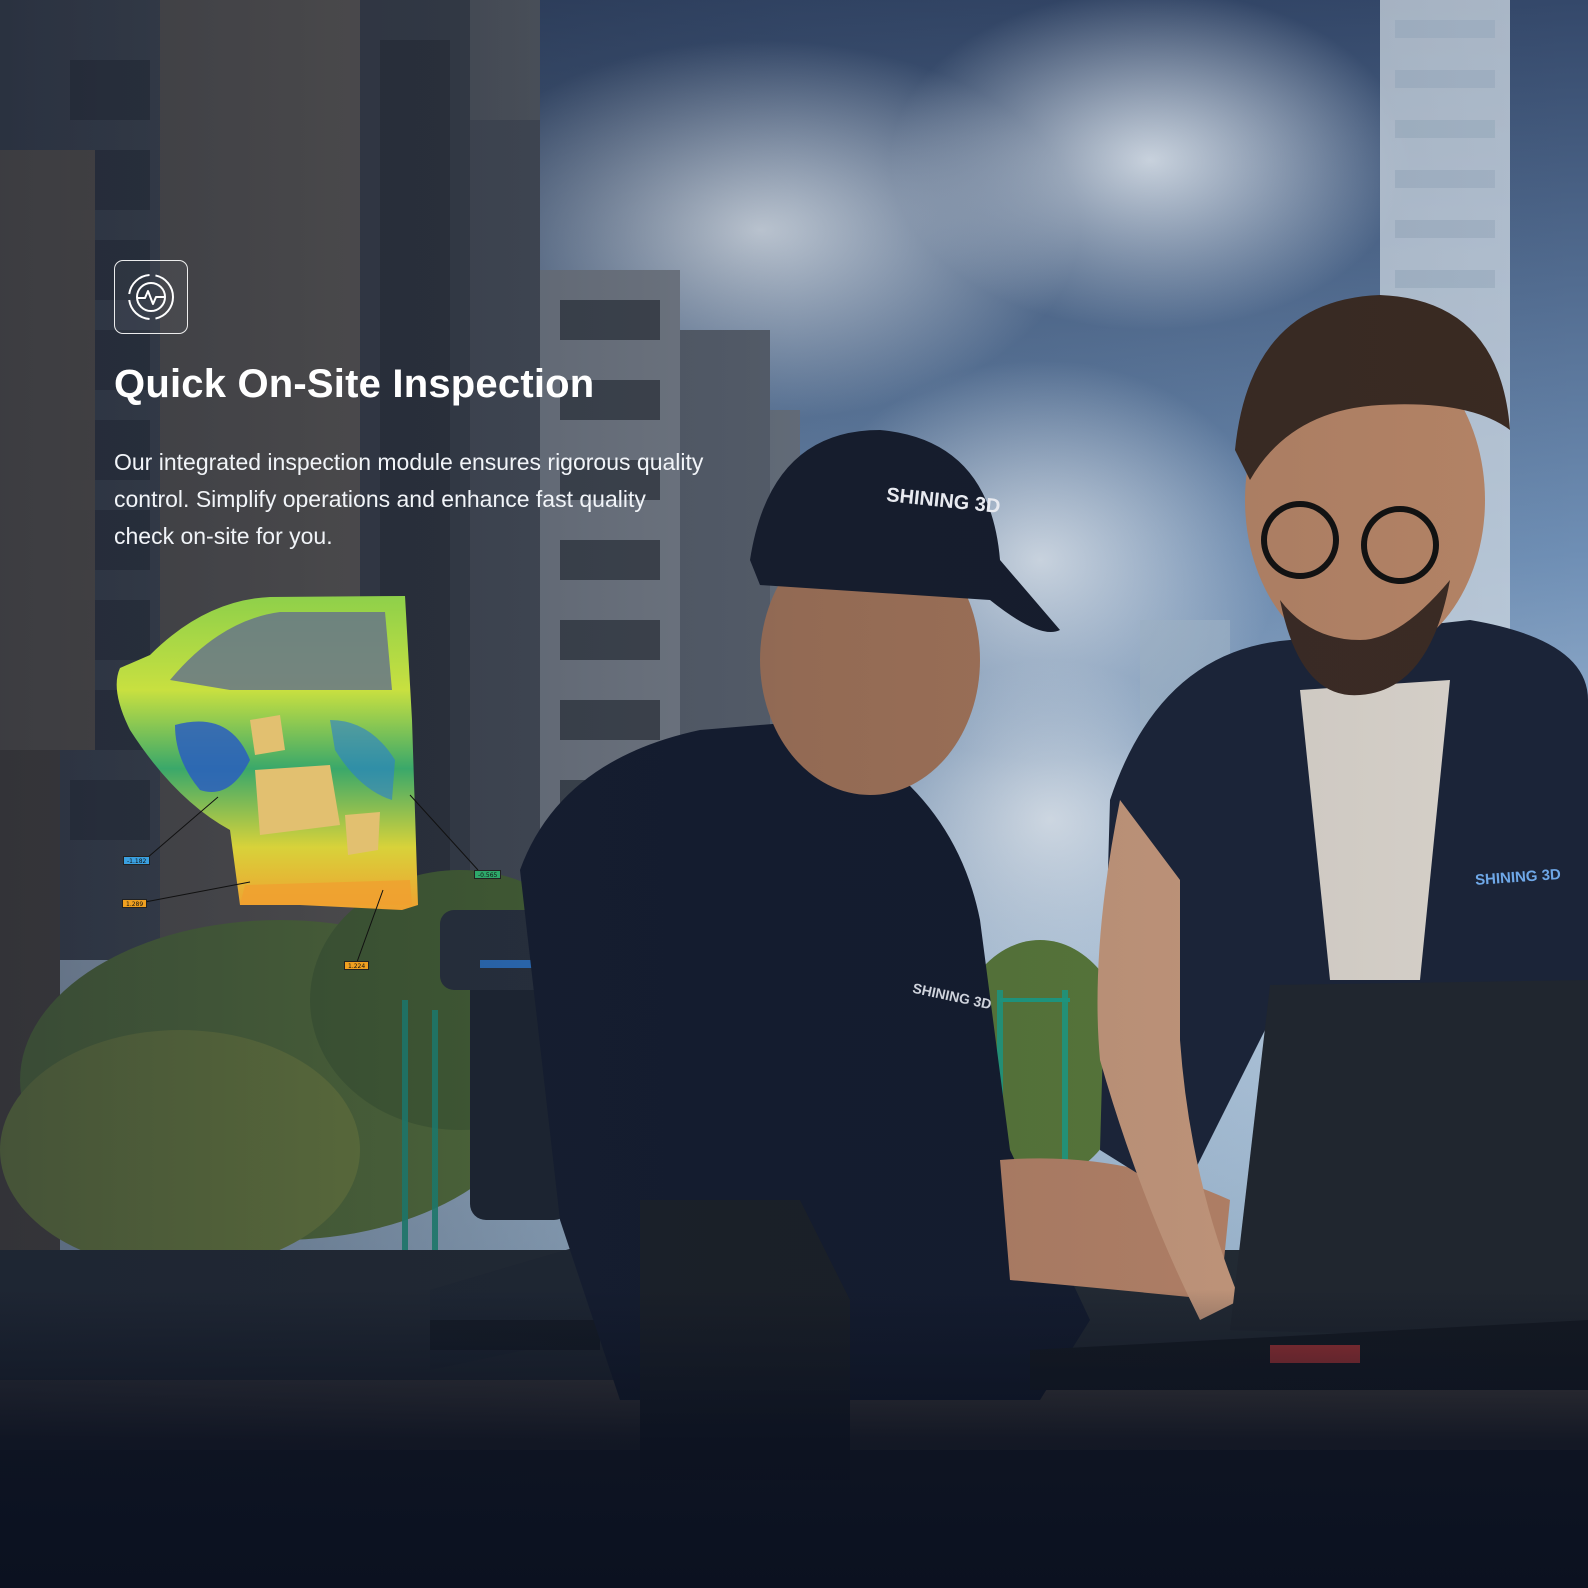  What do you see at coordinates (135, 903) in the screenshot?
I see `deviation-label: 1.289` at bounding box center [135, 903].